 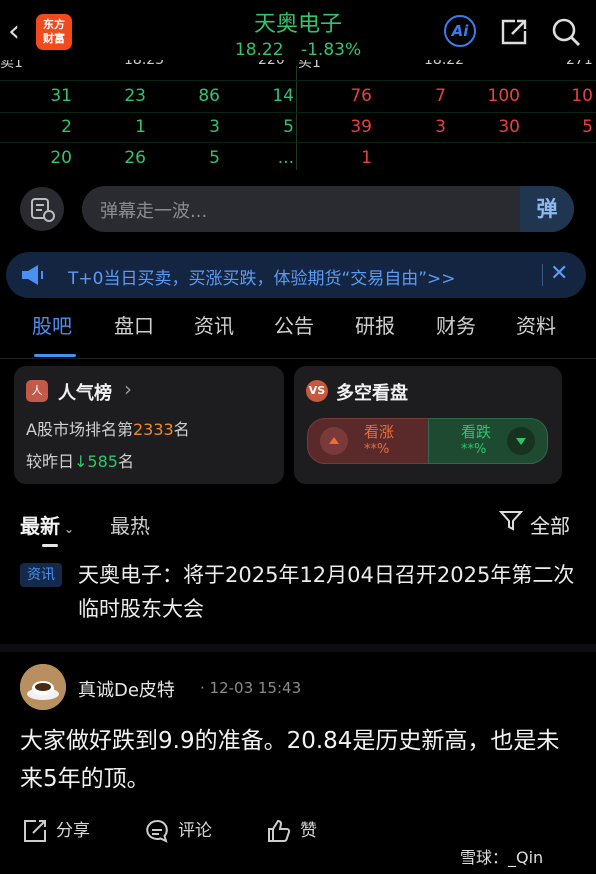 I want to click on ob-cut-right-label: 买1, so click(x=309, y=65).